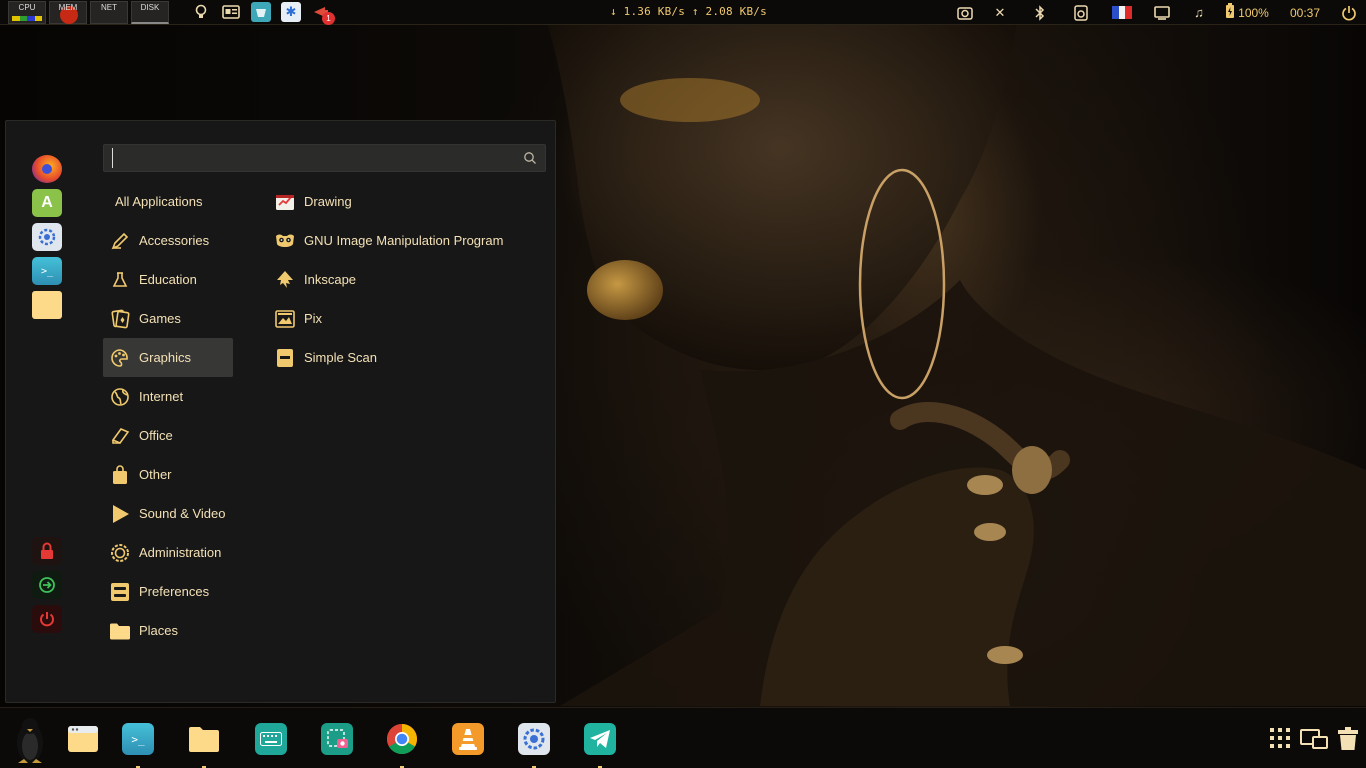 This screenshot has width=1366, height=768. What do you see at coordinates (600, 745) in the screenshot?
I see `telegram-icon` at bounding box center [600, 745].